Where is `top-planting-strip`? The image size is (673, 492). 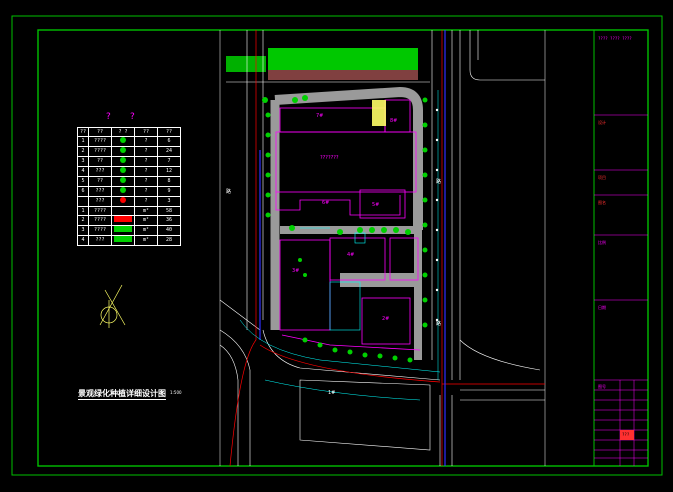 top-planting-strip is located at coordinates (328, 65).